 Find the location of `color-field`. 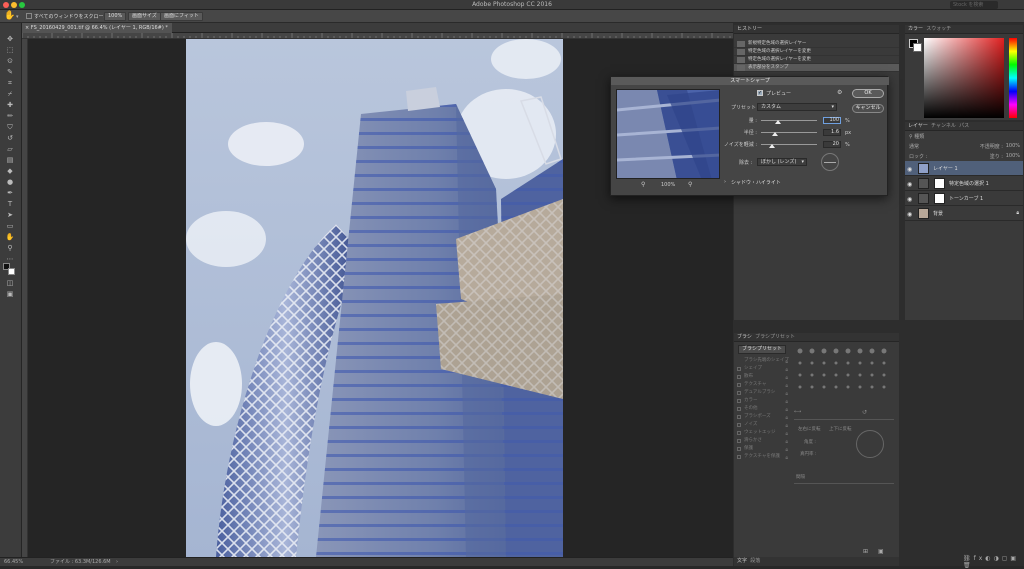

color-field is located at coordinates (964, 78).